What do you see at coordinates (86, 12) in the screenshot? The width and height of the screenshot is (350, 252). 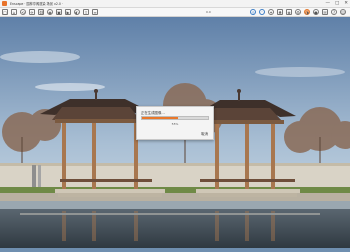 I see `export-icon: ⇪` at bounding box center [86, 12].